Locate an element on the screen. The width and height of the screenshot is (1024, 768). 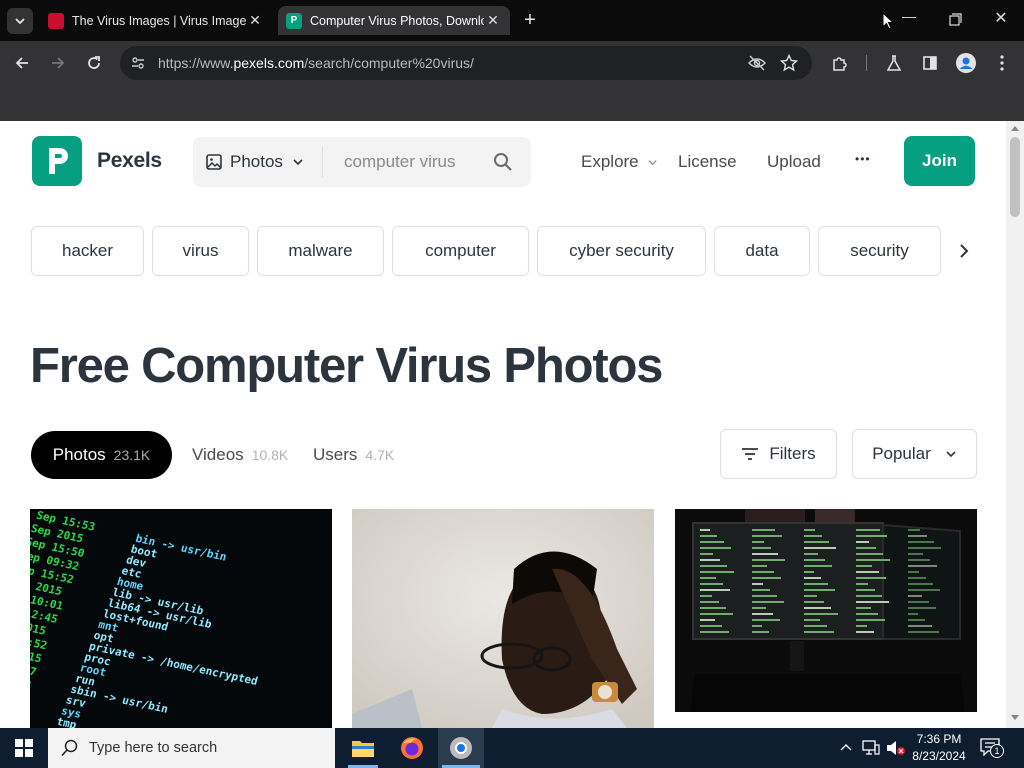
tab-users: Users 4.7K is located at coordinates (353, 455).